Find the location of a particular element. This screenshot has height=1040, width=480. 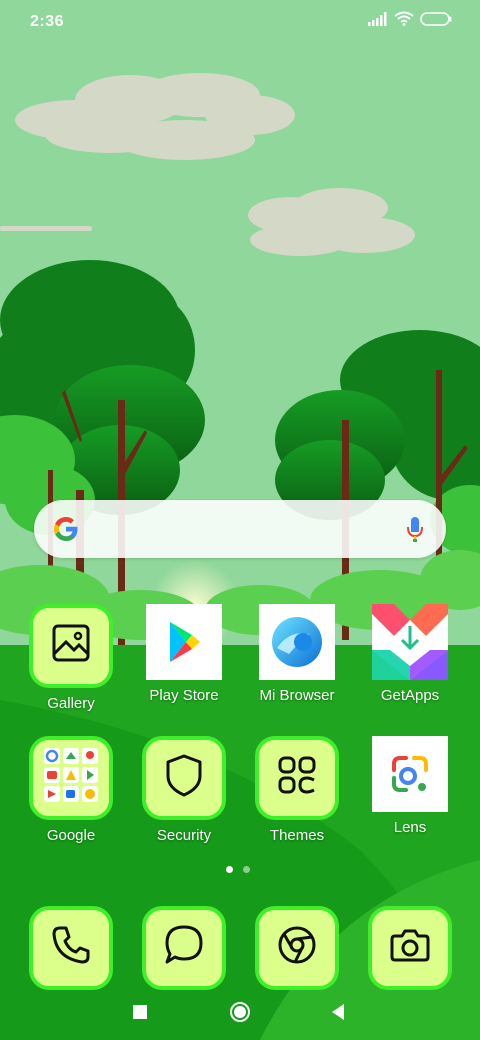

play-store-icon is located at coordinates (184, 642).